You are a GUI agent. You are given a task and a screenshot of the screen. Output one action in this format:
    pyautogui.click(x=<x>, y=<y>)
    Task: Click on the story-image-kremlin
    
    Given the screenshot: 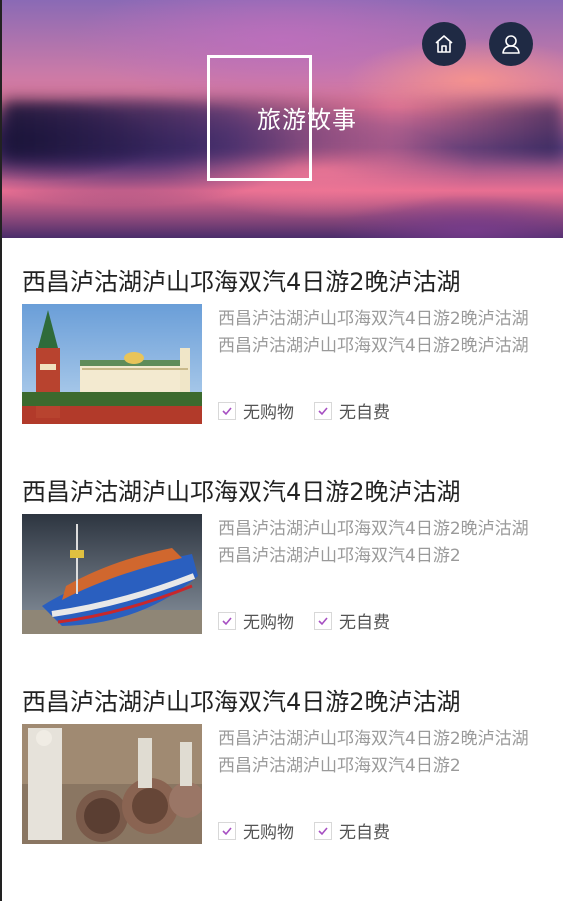 What is the action you would take?
    pyautogui.click(x=112, y=364)
    